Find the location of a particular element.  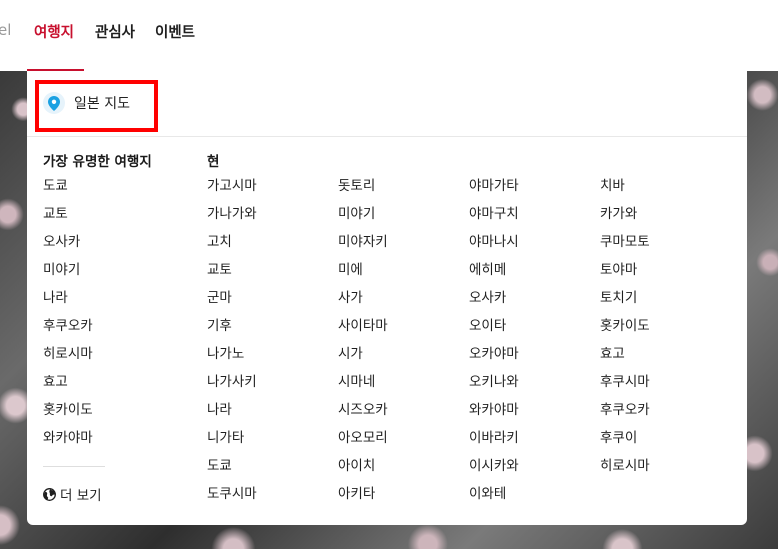

japan-map-link: 일본 지도 is located at coordinates (97, 103).